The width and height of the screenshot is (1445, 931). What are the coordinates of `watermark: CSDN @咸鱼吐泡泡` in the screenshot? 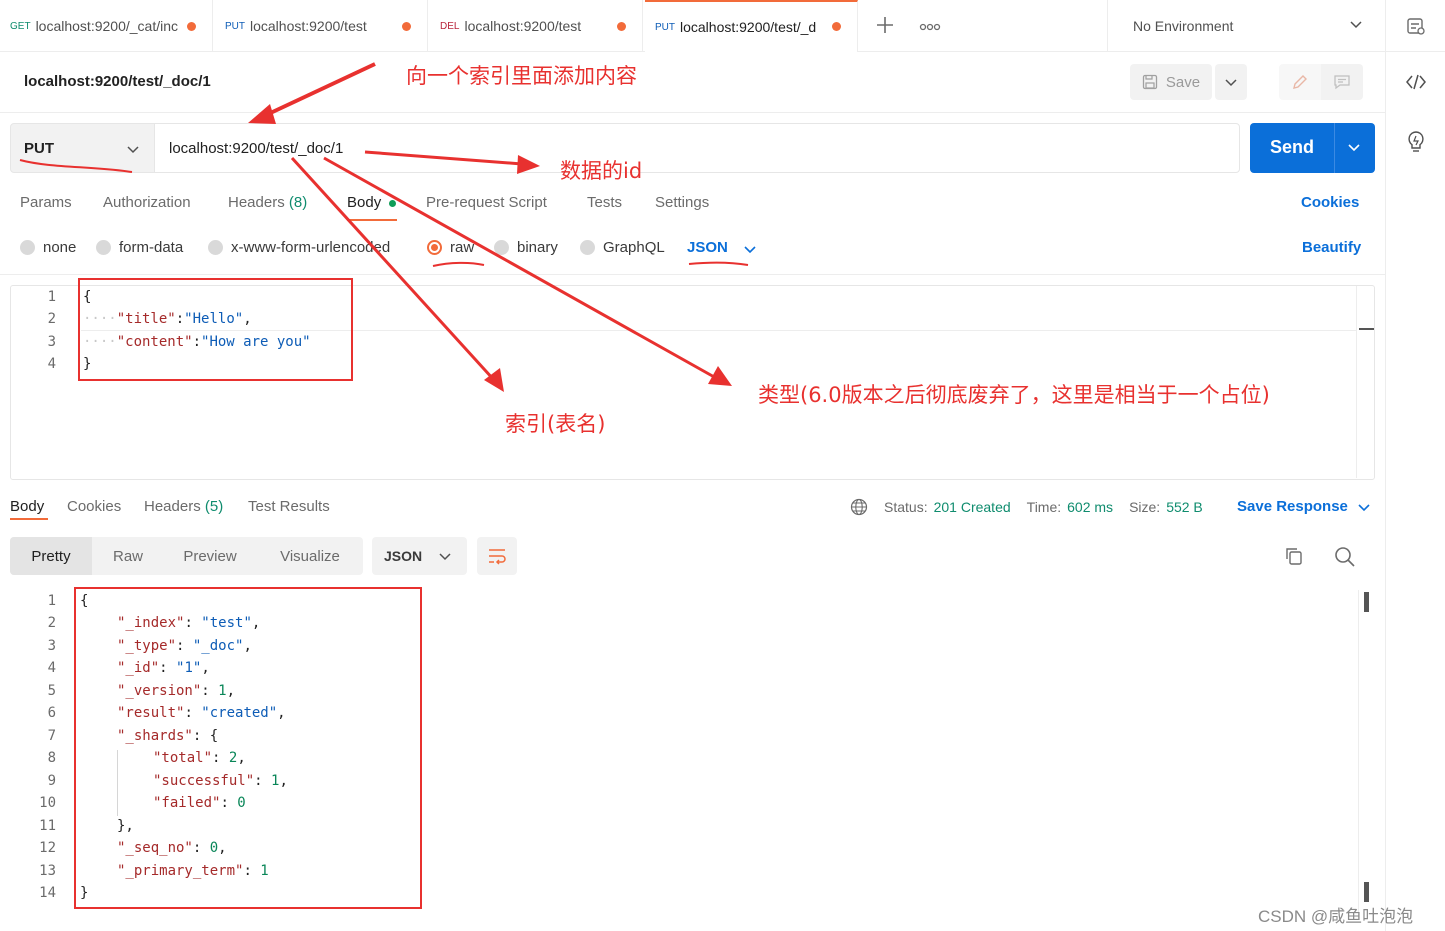 It's located at (1336, 916).